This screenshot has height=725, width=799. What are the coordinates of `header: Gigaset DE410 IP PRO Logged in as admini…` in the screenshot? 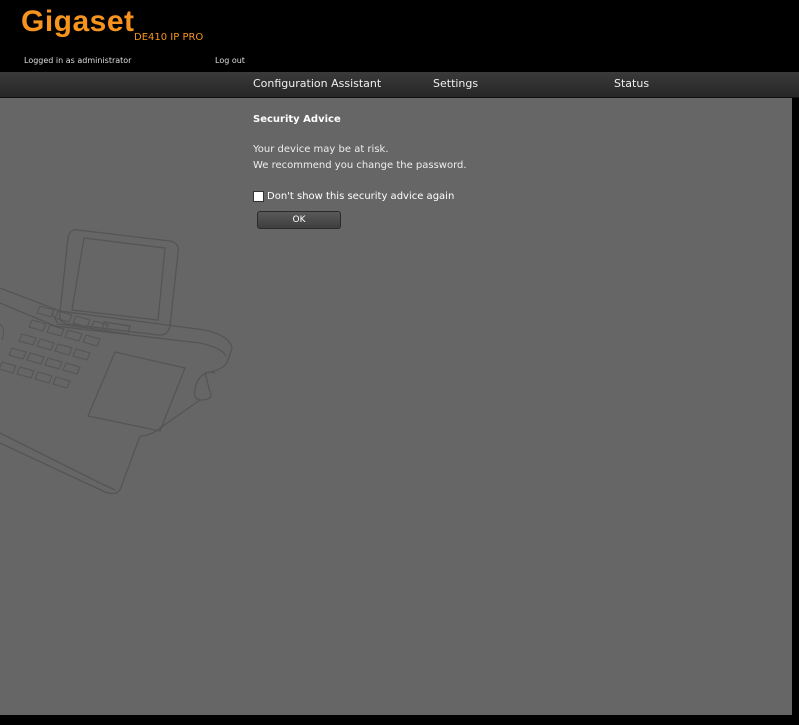 It's located at (399, 36).